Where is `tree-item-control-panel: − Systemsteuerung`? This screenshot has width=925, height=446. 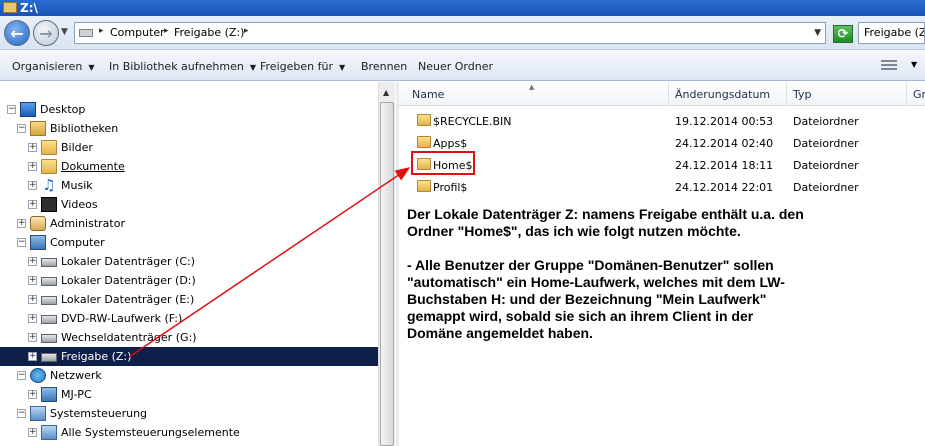
tree-item-control-panel: − Systemsteuerung is located at coordinates (189, 413).